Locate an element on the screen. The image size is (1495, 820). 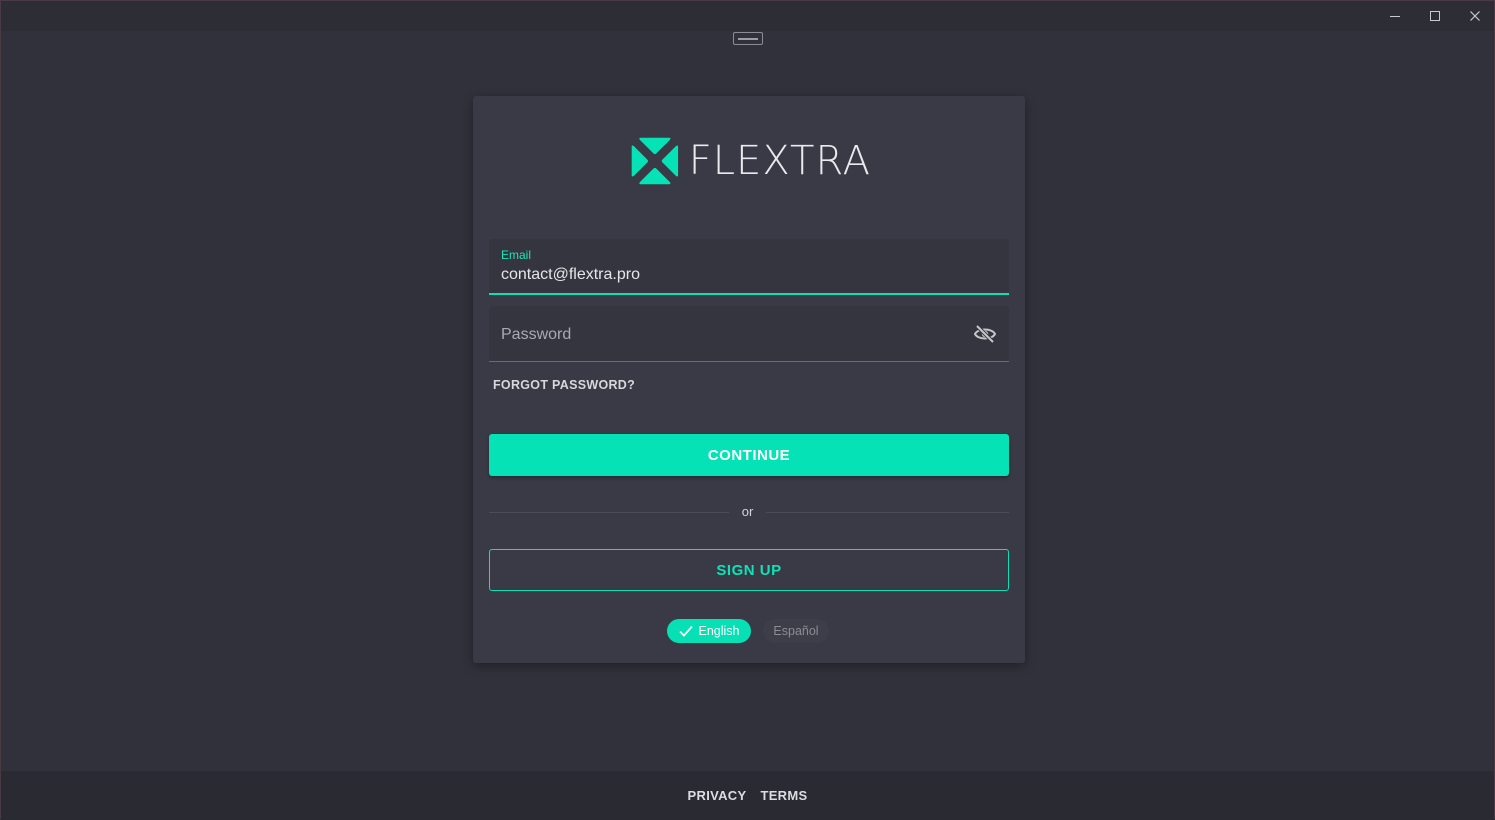
email-field: Email contact@flextra.pro is located at coordinates (749, 267).